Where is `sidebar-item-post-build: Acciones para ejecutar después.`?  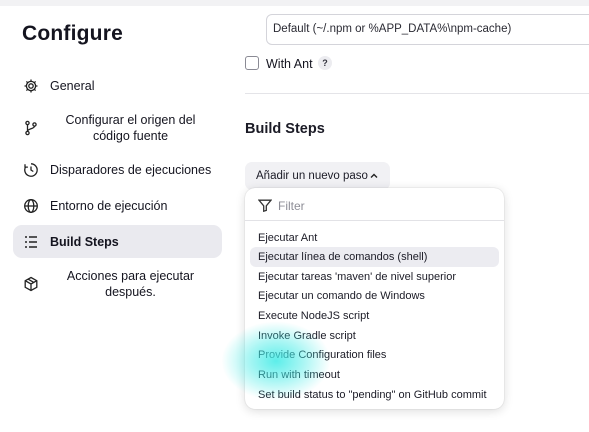 sidebar-item-post-build: Acciones para ejecutar después. is located at coordinates (117, 284).